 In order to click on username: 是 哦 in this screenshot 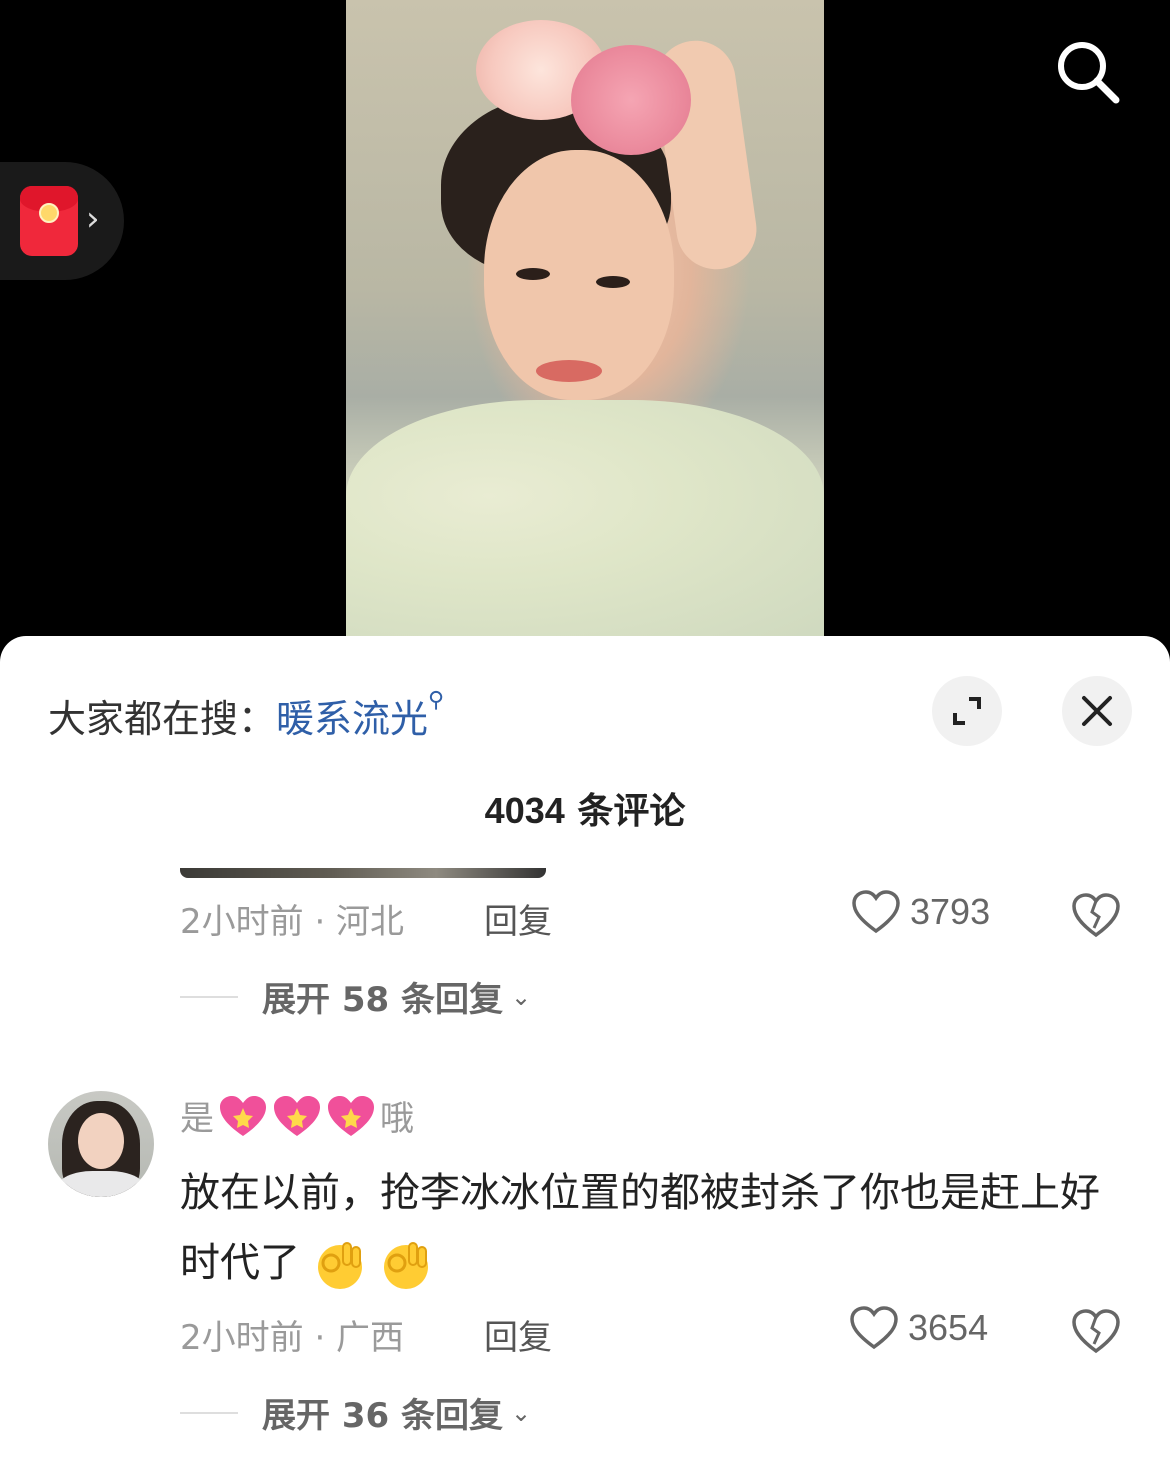, I will do `click(297, 1115)`.